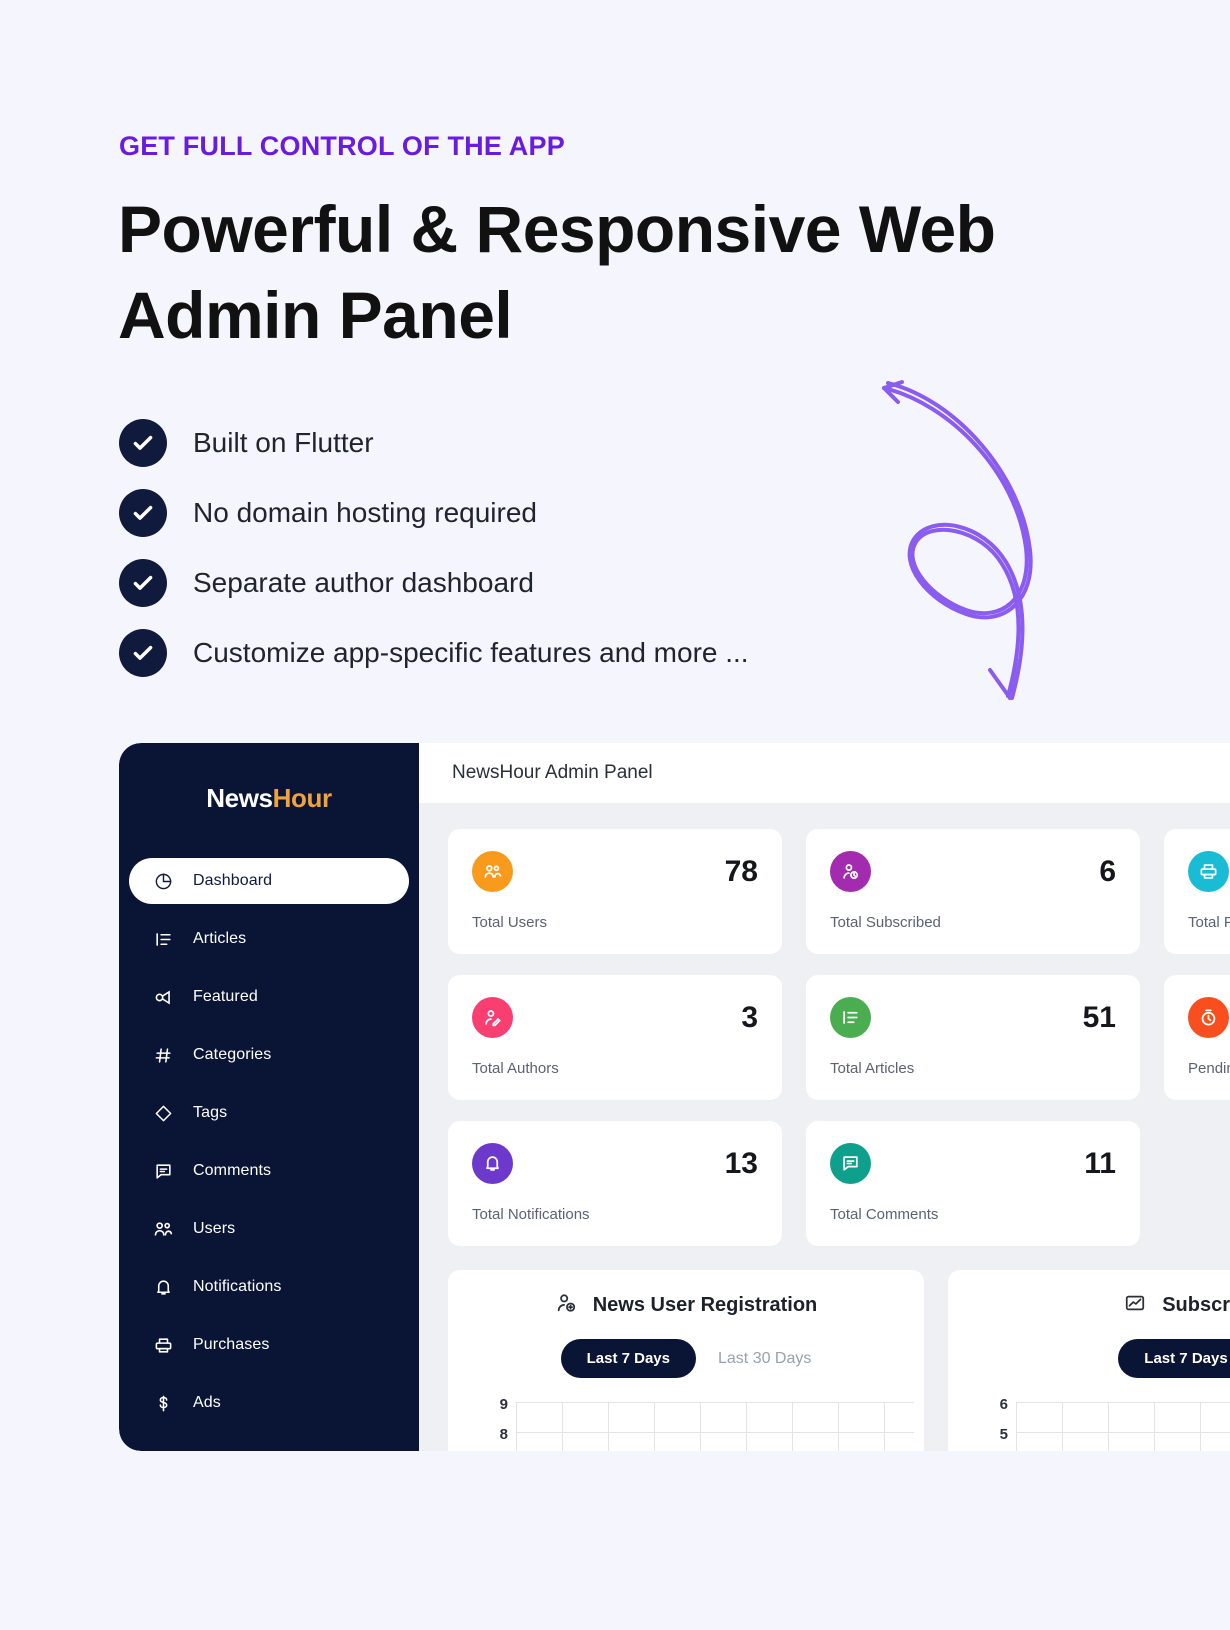  What do you see at coordinates (163, 997) in the screenshot?
I see `megaphone-icon` at bounding box center [163, 997].